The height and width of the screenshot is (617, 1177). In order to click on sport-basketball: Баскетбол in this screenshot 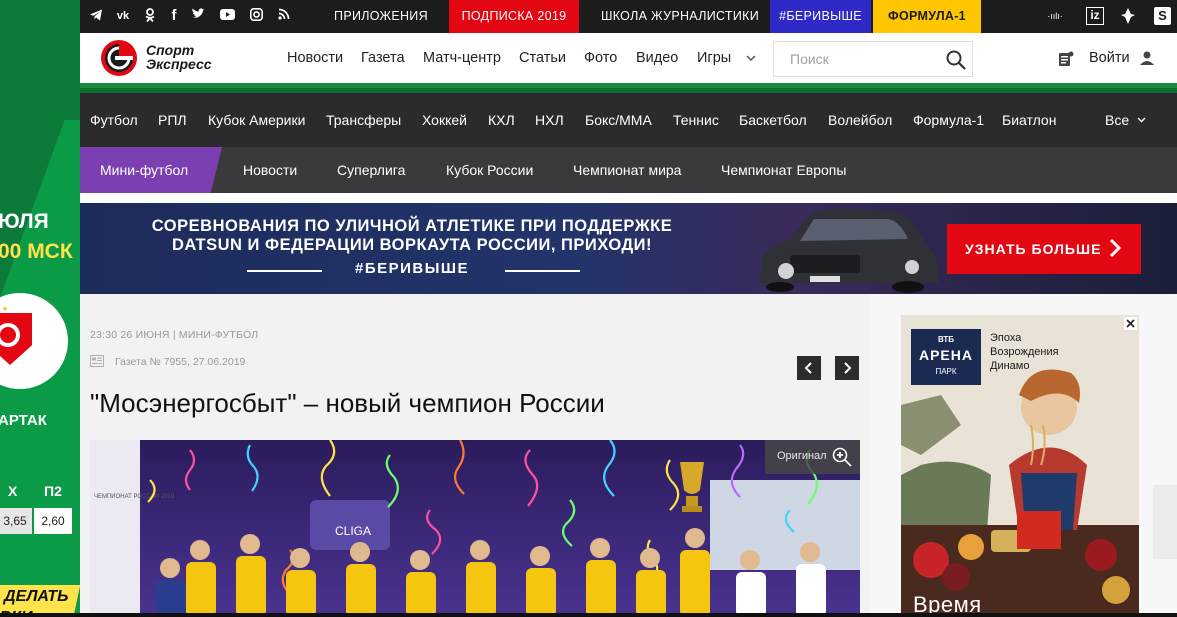, I will do `click(773, 120)`.